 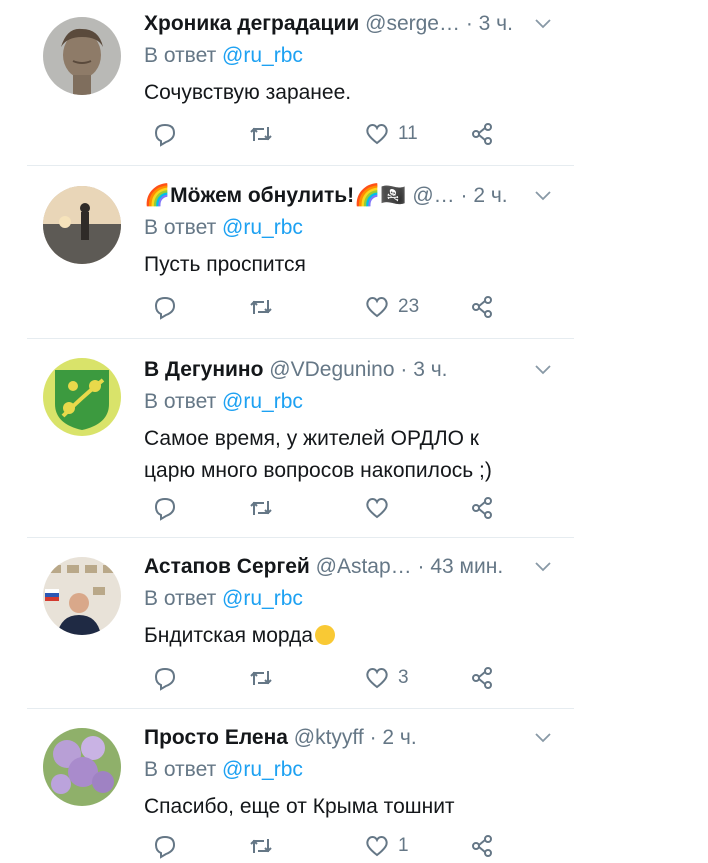 I want to click on tweet-header: 🌈Мӧжем обнулить!🌈🏴‍☠️ @… · 2 ч., so click(x=359, y=196).